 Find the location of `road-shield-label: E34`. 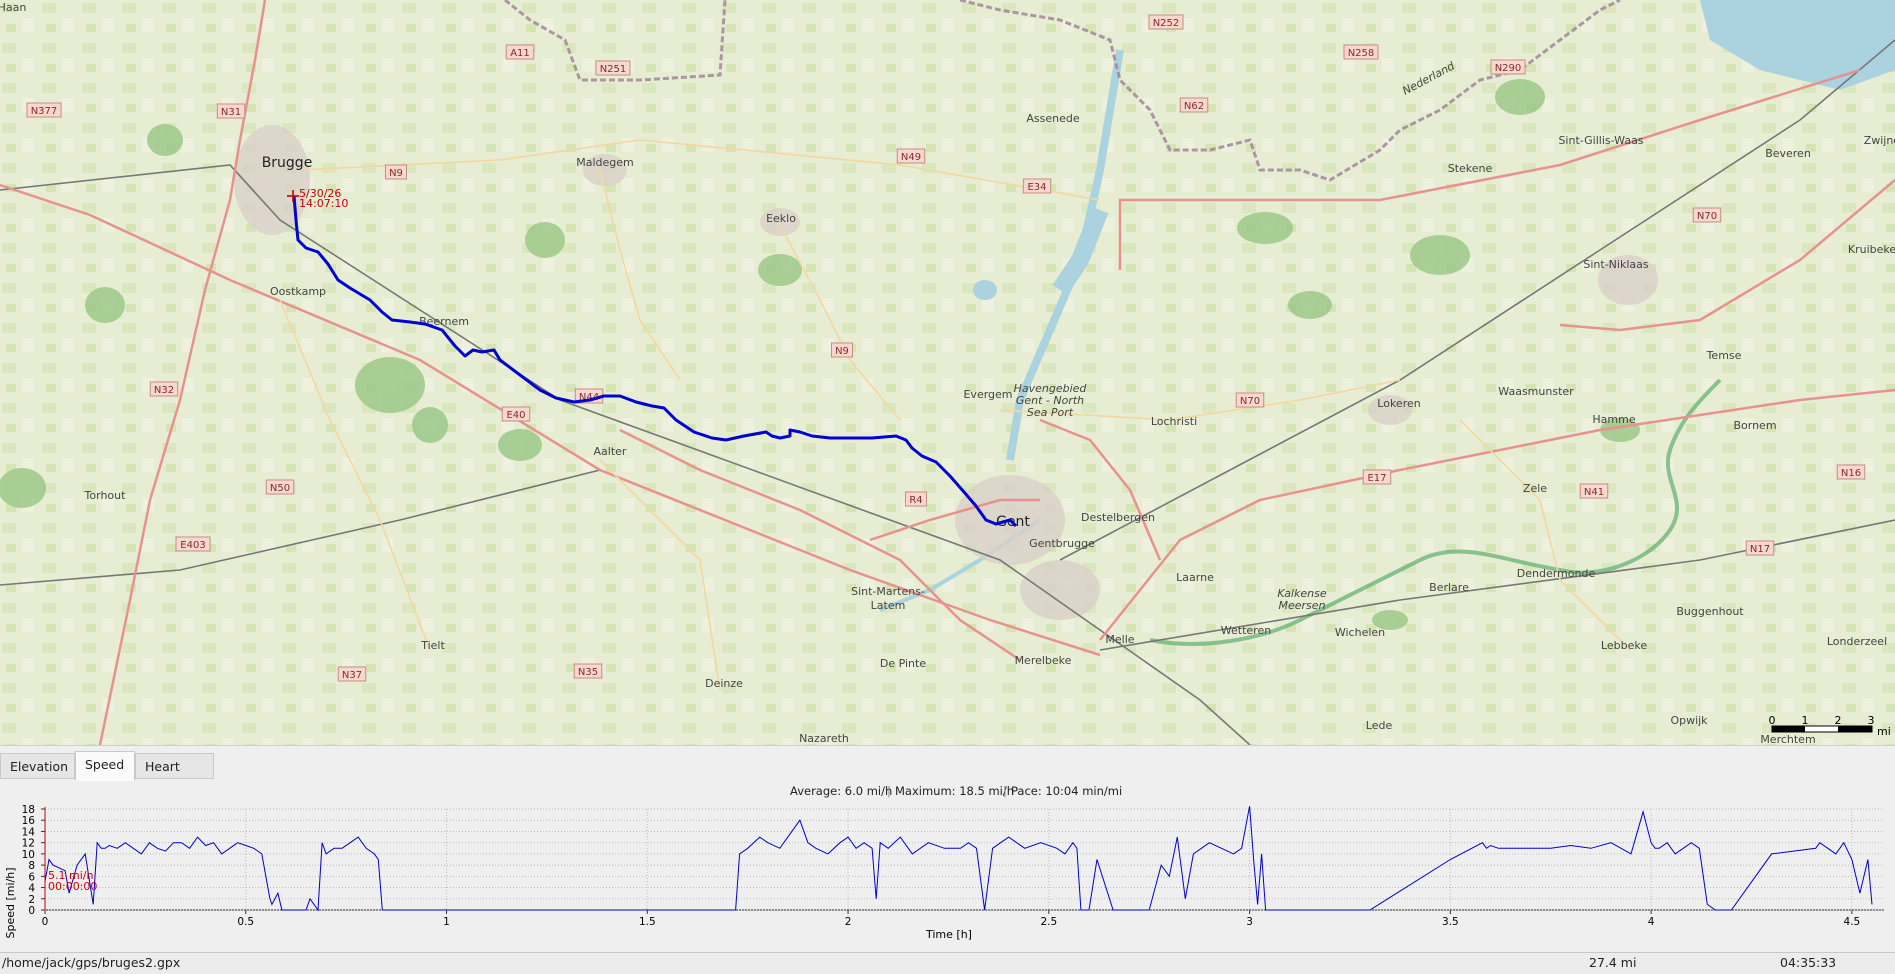

road-shield-label: E34 is located at coordinates (1036, 187).